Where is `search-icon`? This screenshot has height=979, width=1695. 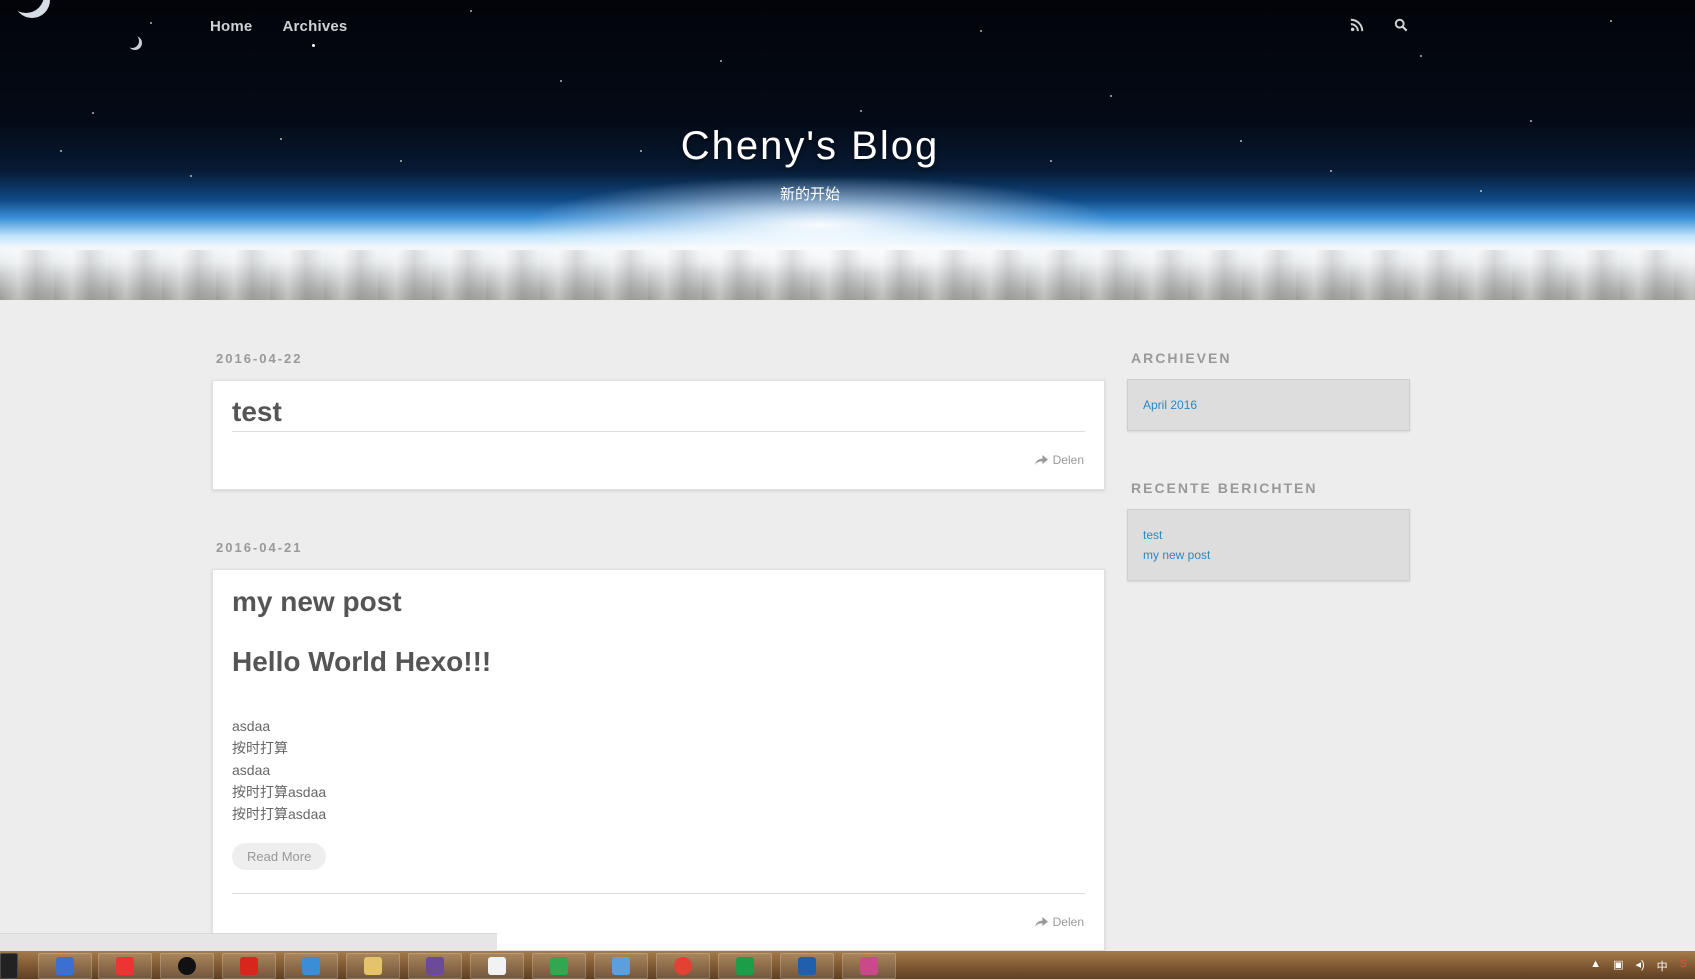
search-icon is located at coordinates (1402, 26).